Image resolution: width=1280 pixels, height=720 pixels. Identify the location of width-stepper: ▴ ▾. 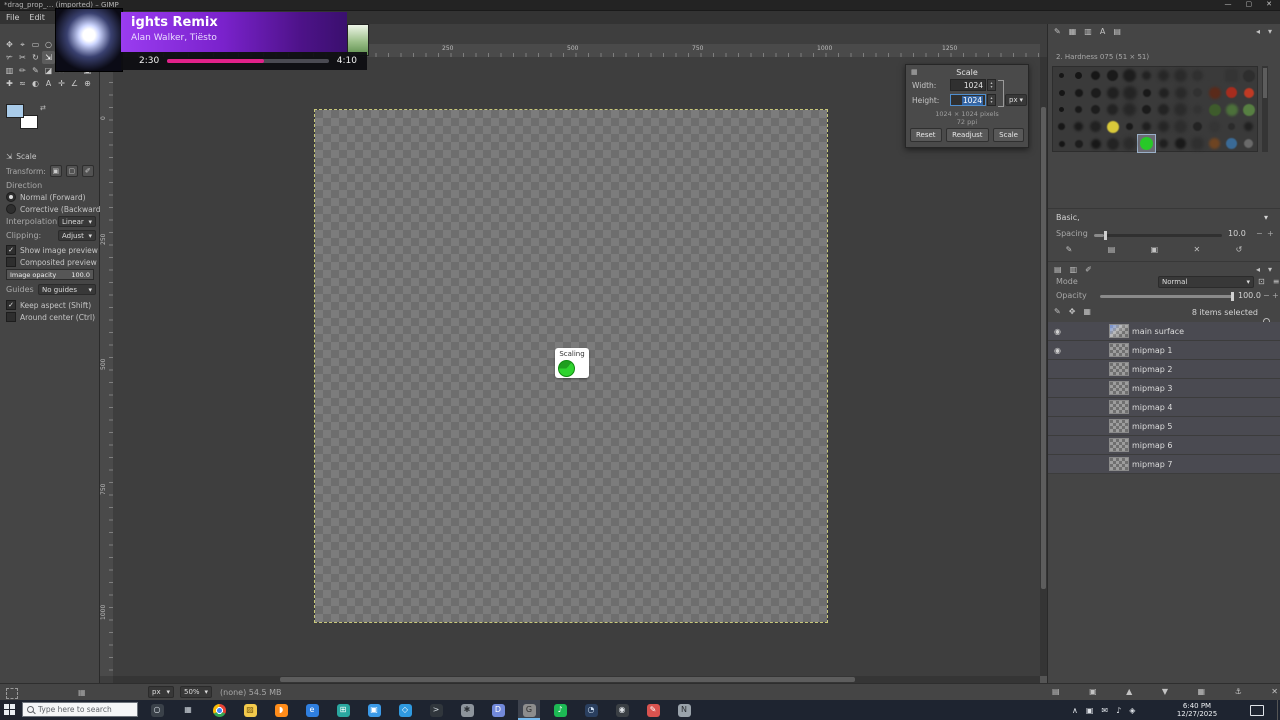
(991, 85).